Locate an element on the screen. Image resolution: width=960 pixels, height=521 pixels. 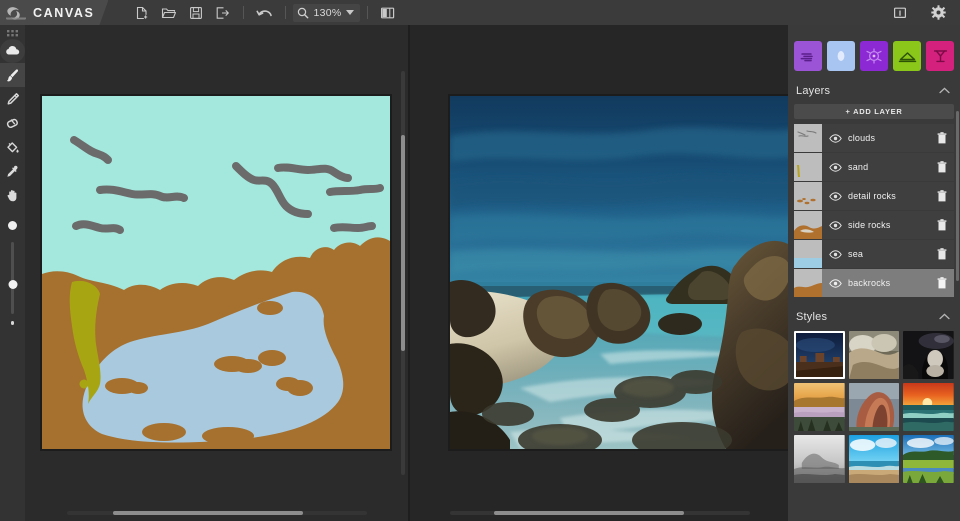
style-dark-cave is located at coordinates (928, 355).